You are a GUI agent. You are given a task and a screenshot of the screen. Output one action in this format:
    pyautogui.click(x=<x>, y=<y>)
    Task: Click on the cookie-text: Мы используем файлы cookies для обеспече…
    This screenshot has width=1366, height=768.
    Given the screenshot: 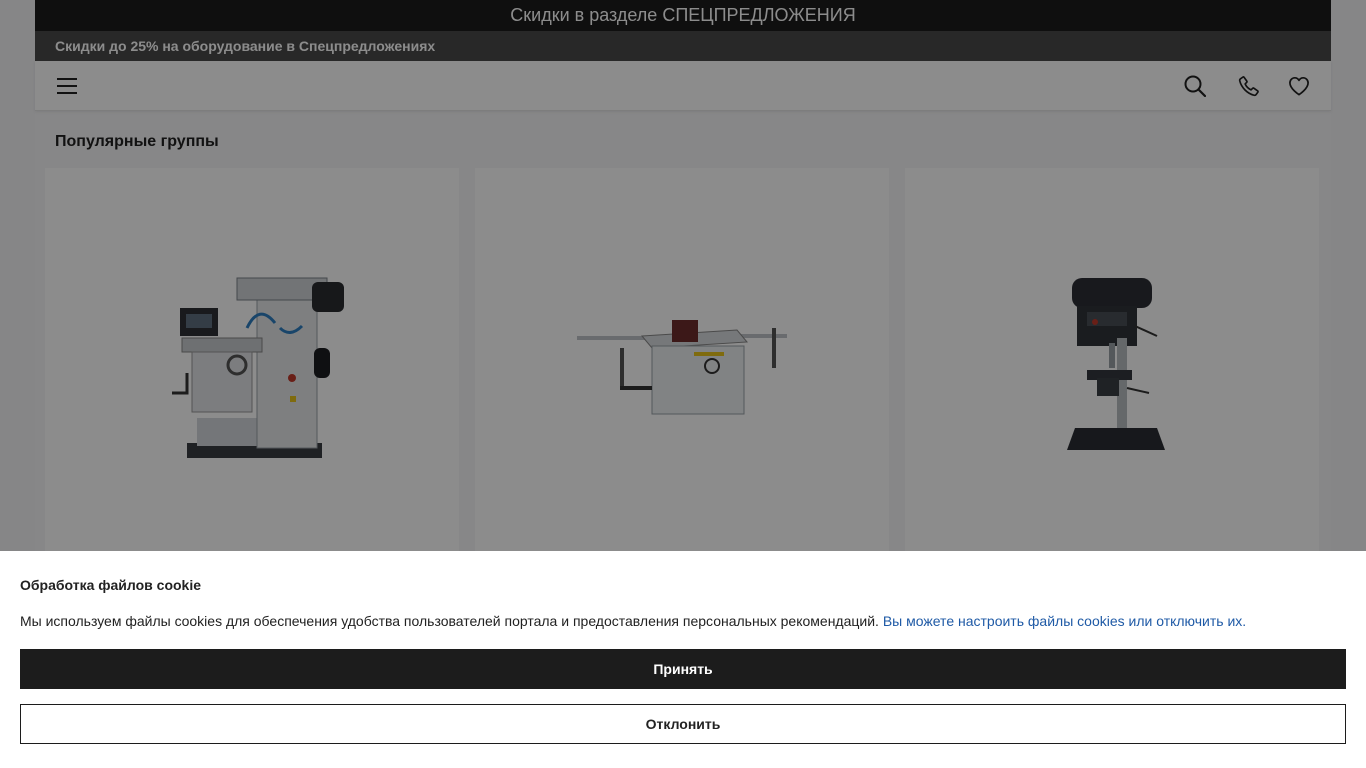 What is the action you would take?
    pyautogui.click(x=683, y=621)
    